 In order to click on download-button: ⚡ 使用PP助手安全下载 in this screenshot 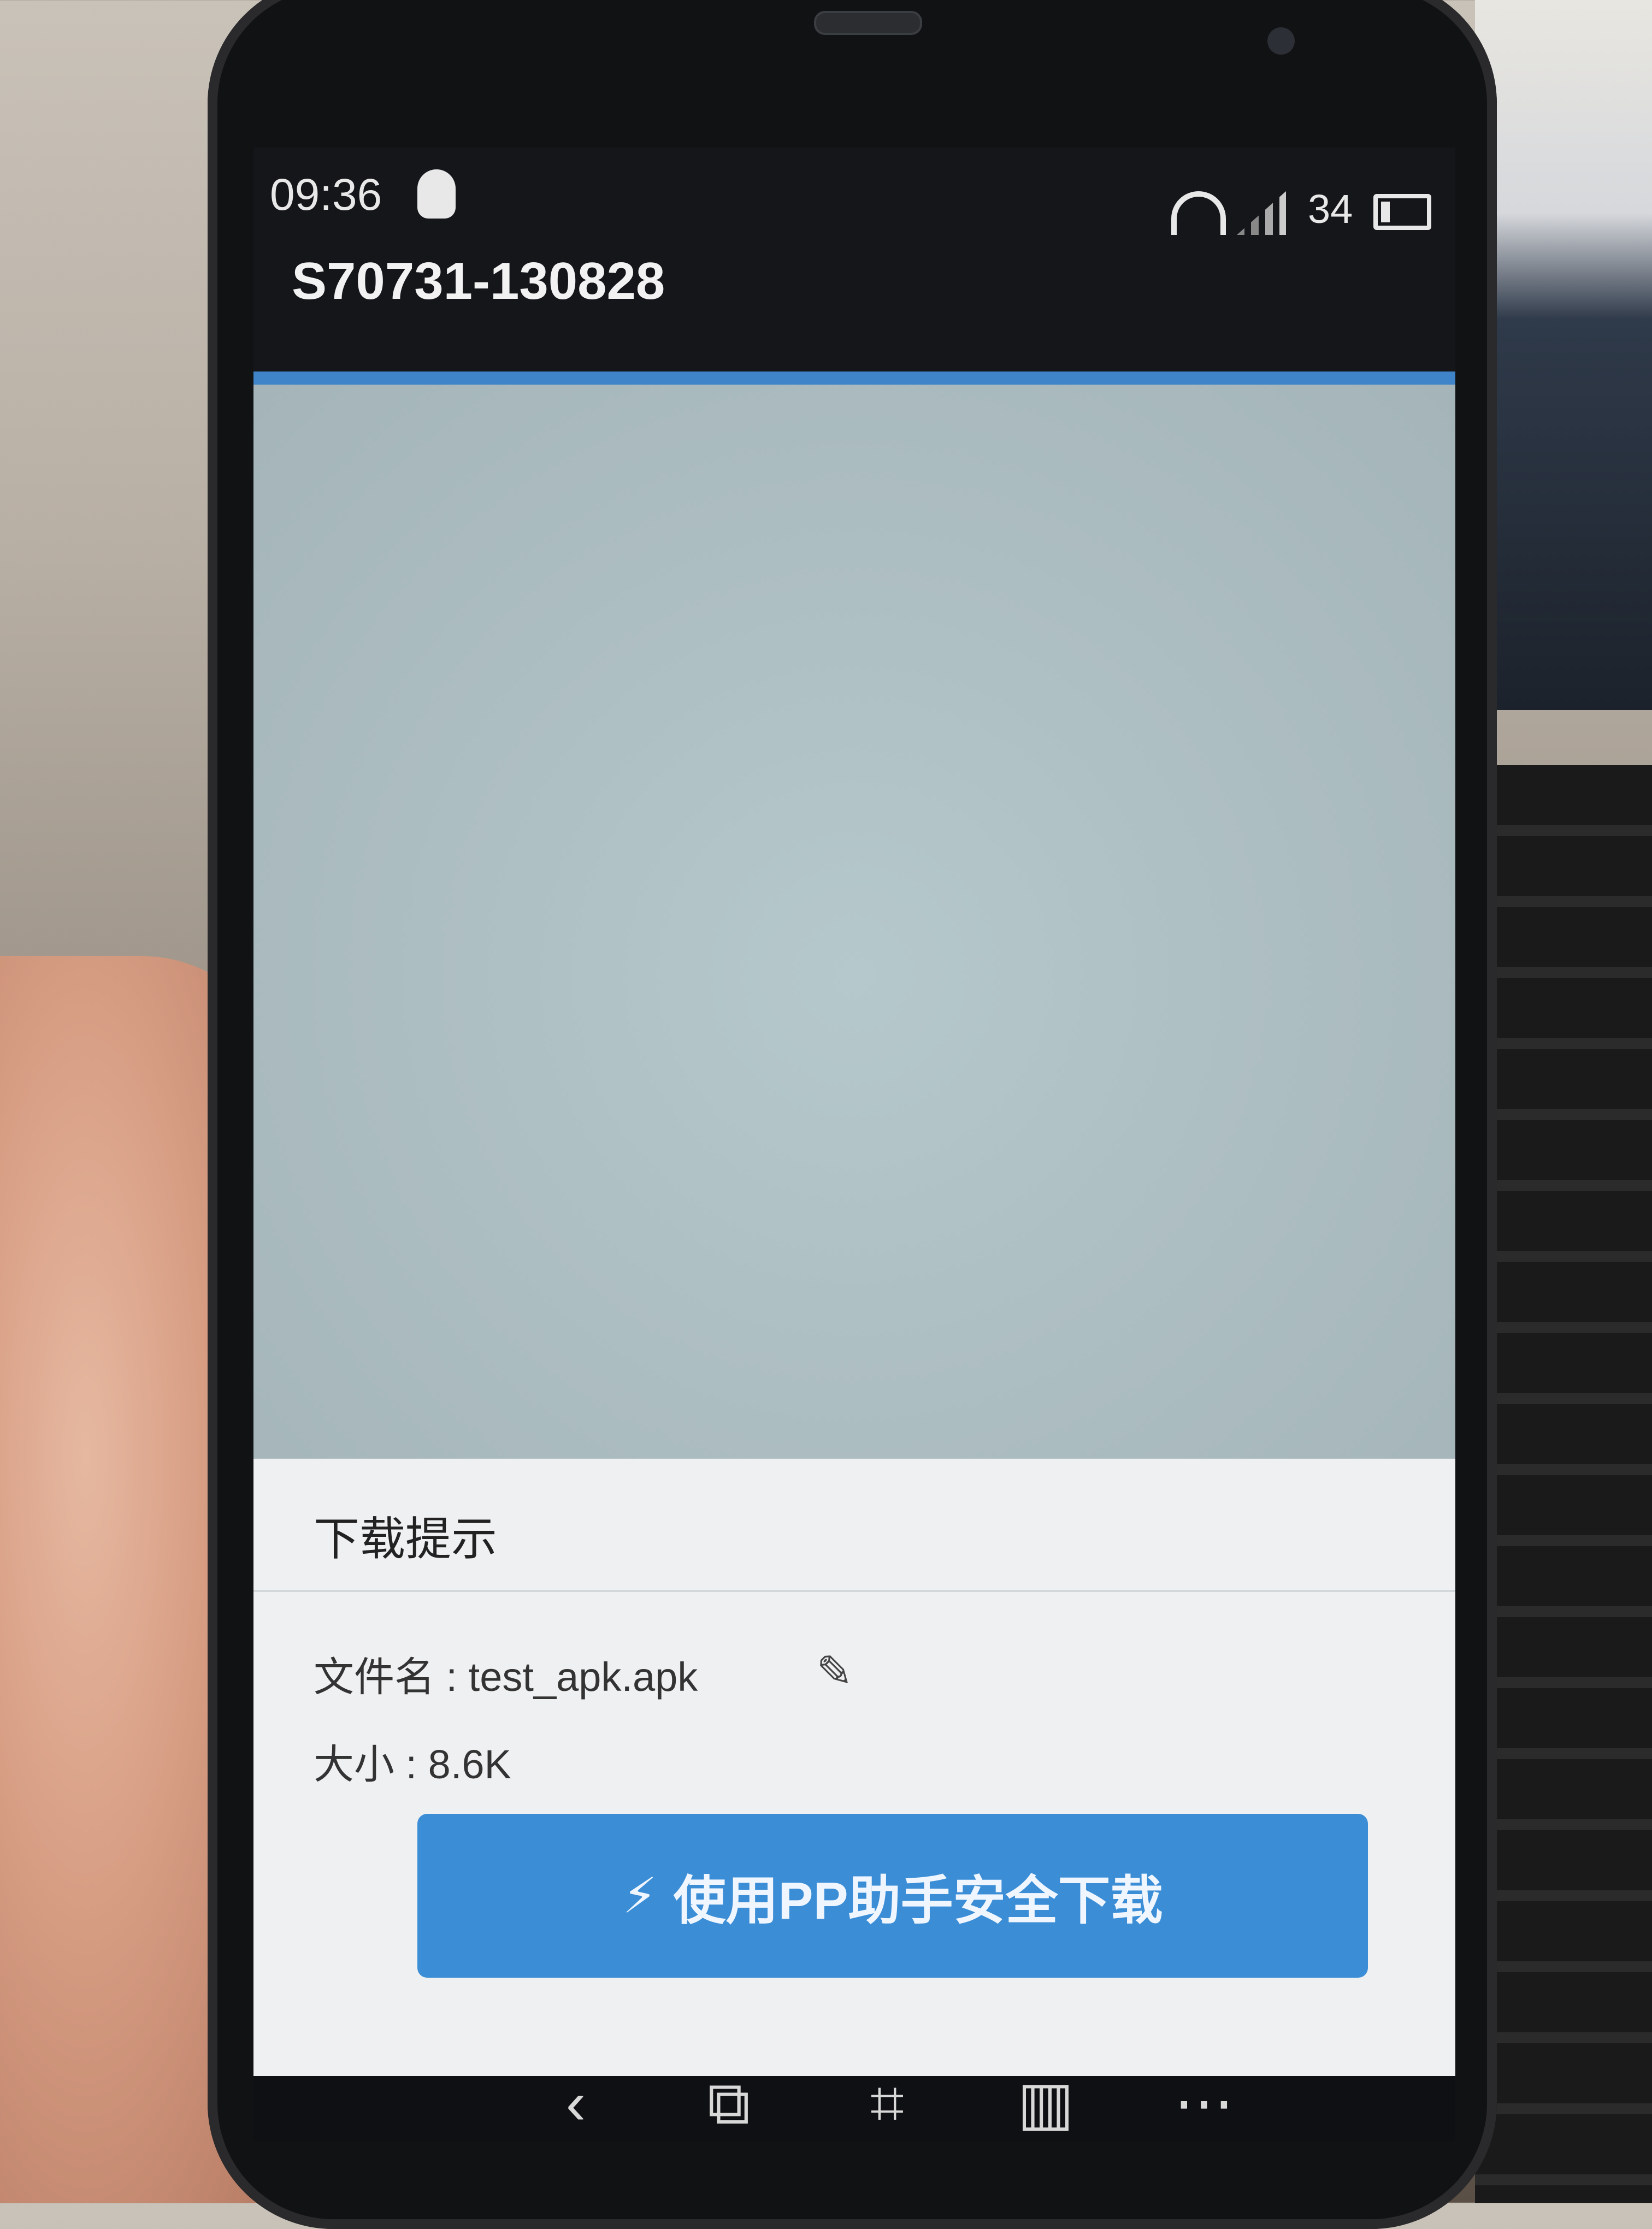, I will do `click(892, 1896)`.